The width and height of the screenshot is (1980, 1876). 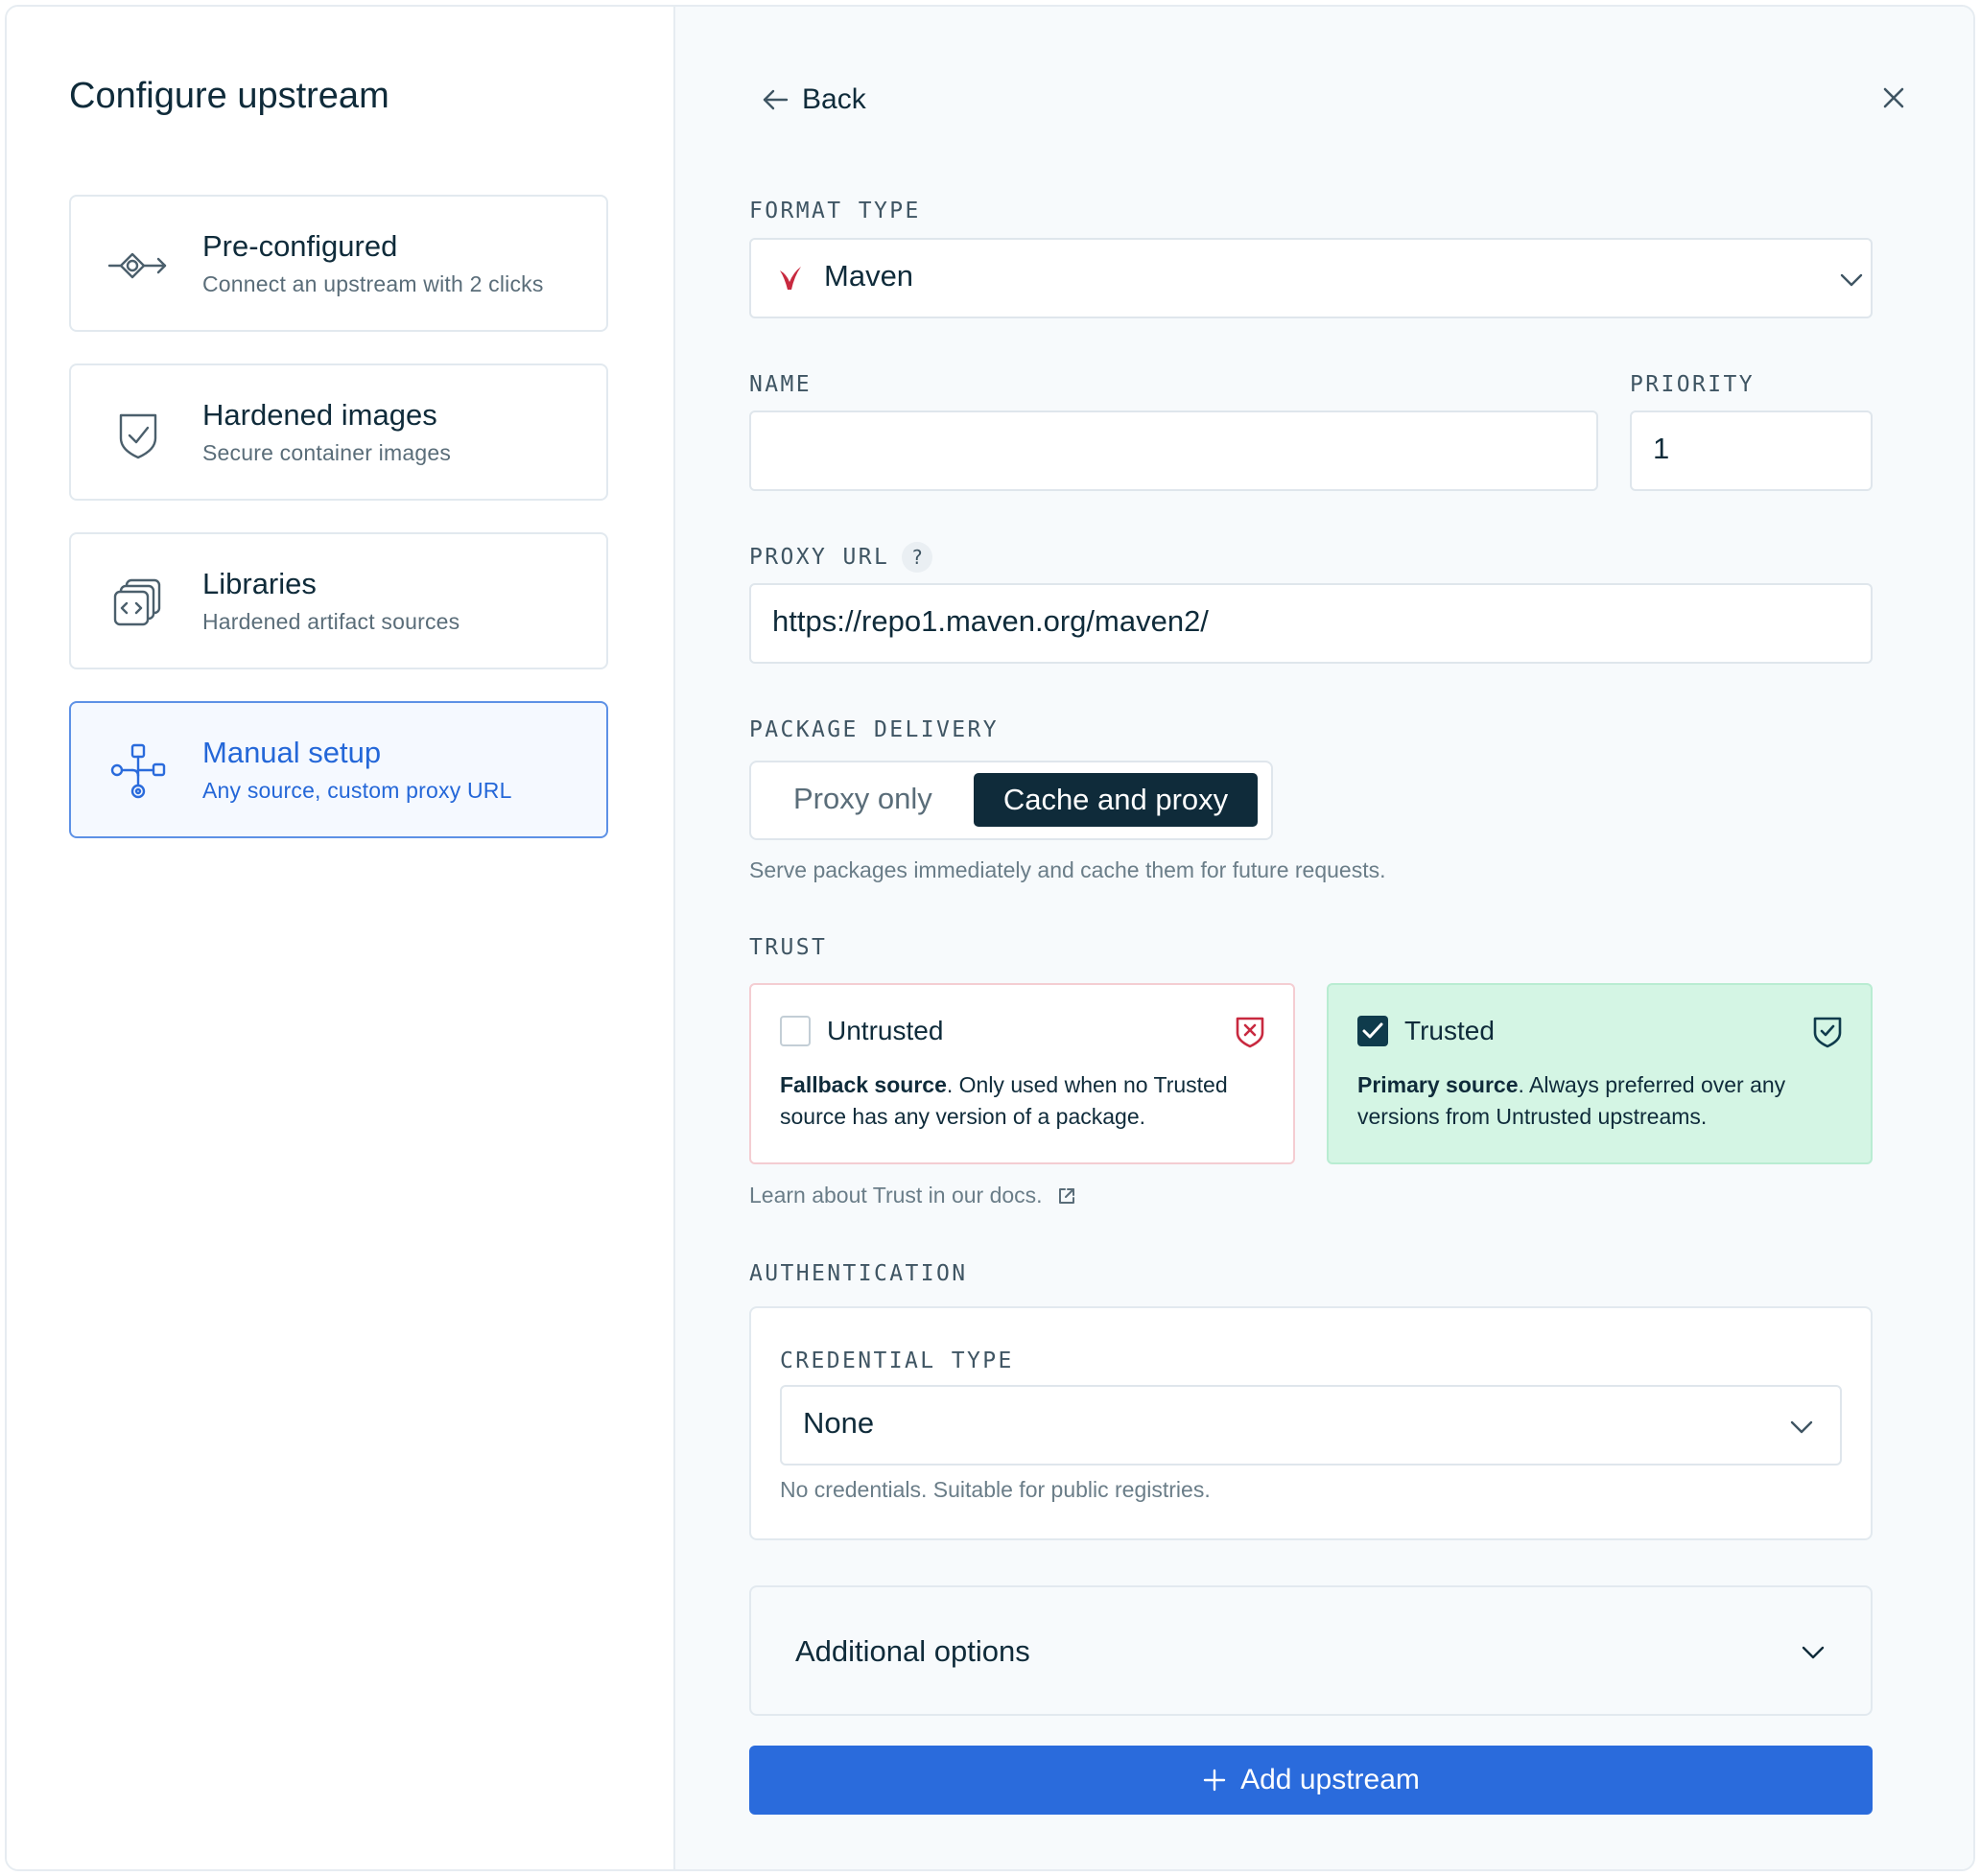 What do you see at coordinates (1066, 1195) in the screenshot?
I see `external-link-icon` at bounding box center [1066, 1195].